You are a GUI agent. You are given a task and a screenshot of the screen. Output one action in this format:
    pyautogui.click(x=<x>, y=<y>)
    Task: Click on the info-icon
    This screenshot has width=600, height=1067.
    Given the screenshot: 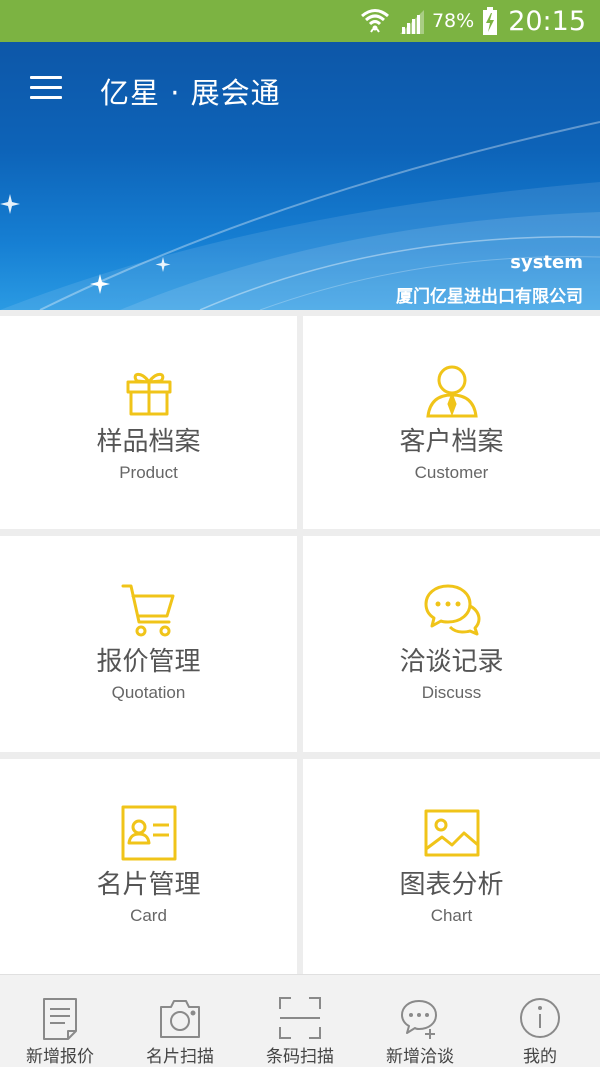 What is the action you would take?
    pyautogui.click(x=540, y=1018)
    